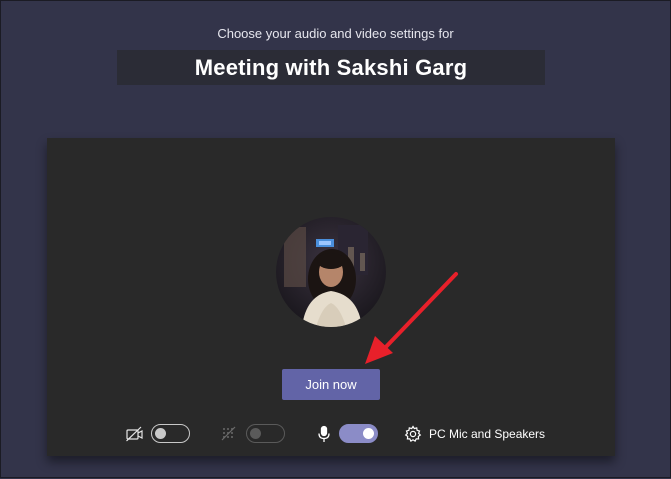  I want to click on subtitle: Choose your audio and video settings for, so click(335, 33).